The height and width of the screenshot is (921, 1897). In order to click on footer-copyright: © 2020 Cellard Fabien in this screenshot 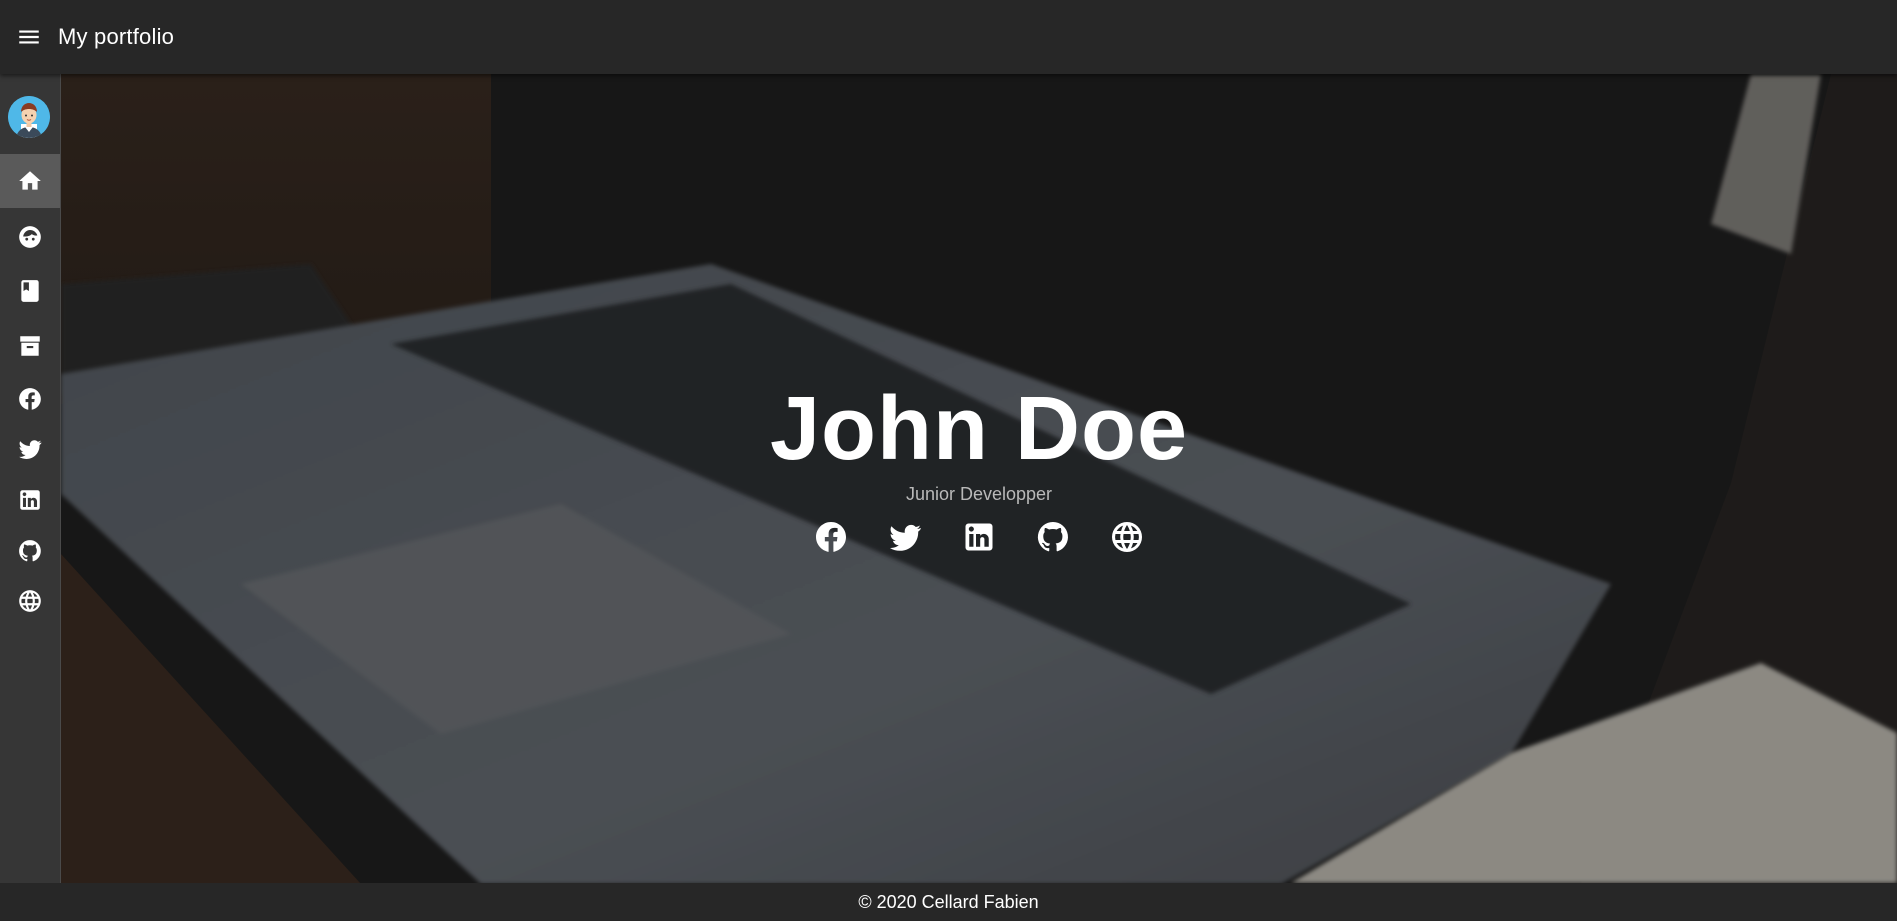, I will do `click(948, 901)`.